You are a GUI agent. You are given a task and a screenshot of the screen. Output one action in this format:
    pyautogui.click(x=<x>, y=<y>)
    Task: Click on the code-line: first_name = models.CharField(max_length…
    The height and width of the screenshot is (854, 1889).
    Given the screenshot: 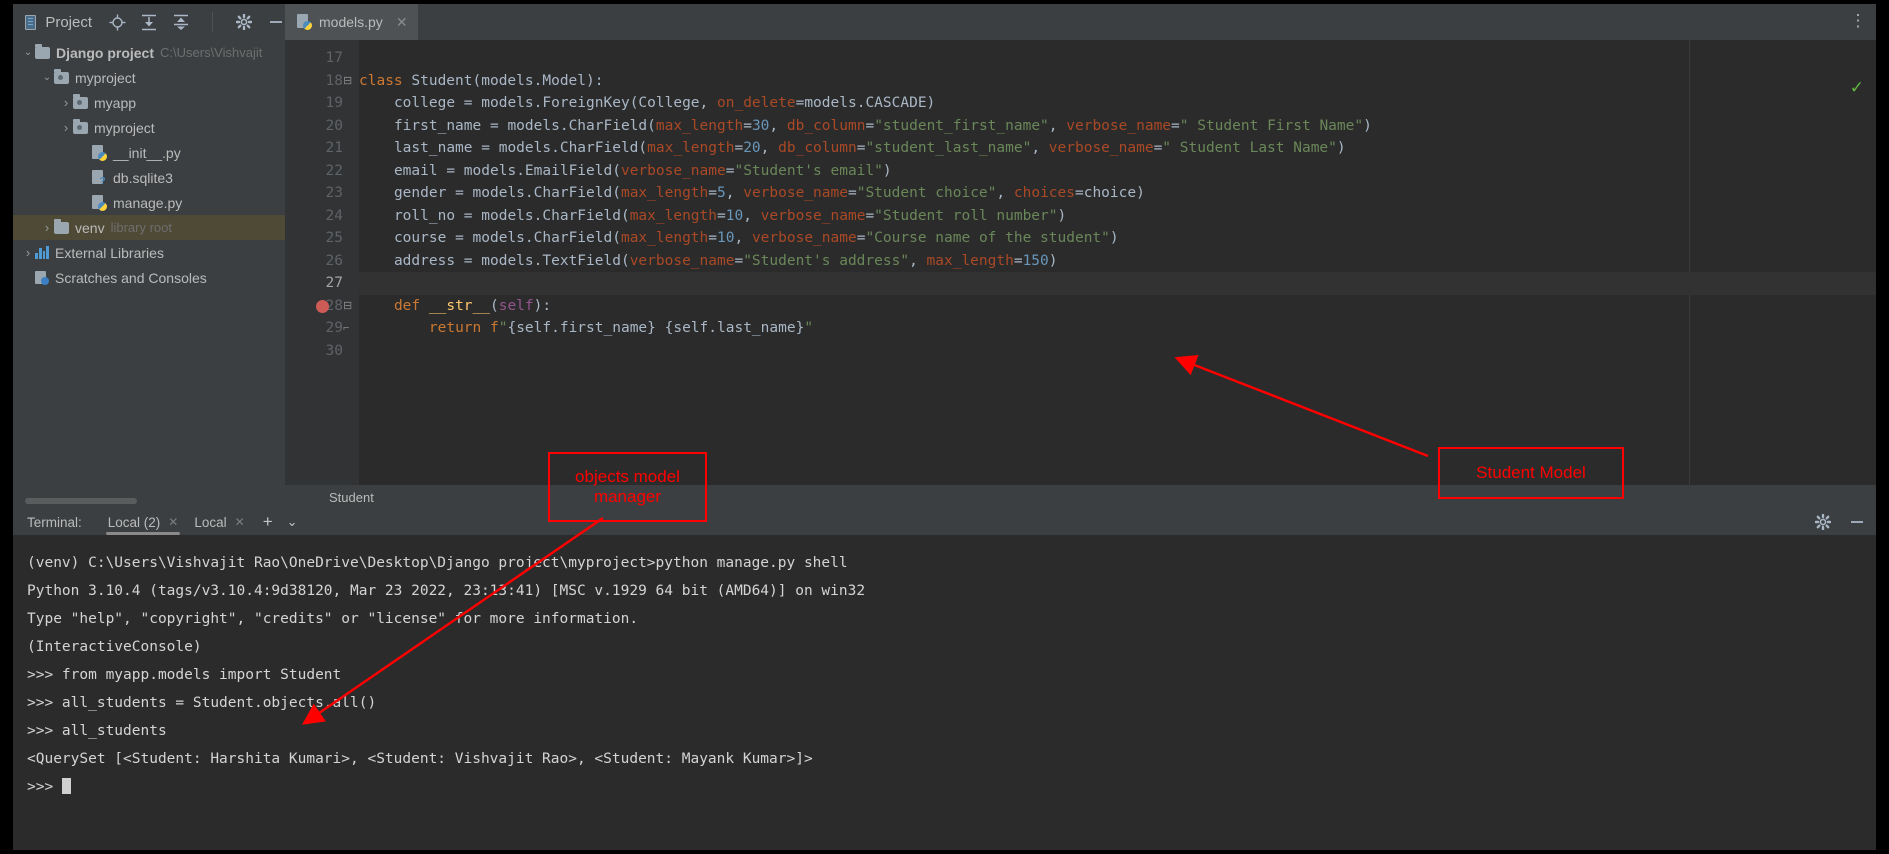 What is the action you would take?
    pyautogui.click(x=1117, y=126)
    